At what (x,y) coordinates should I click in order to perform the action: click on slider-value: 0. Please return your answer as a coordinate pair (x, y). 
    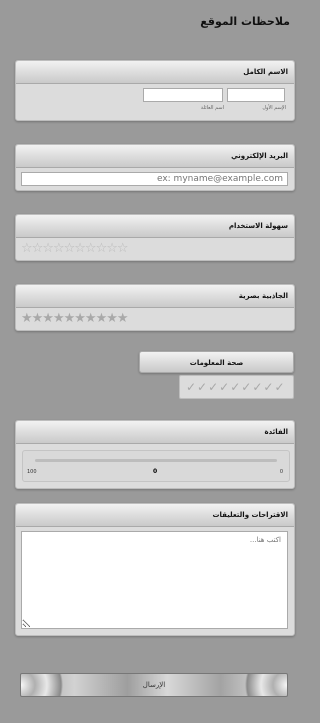
    Looking at the image, I should click on (155, 471).